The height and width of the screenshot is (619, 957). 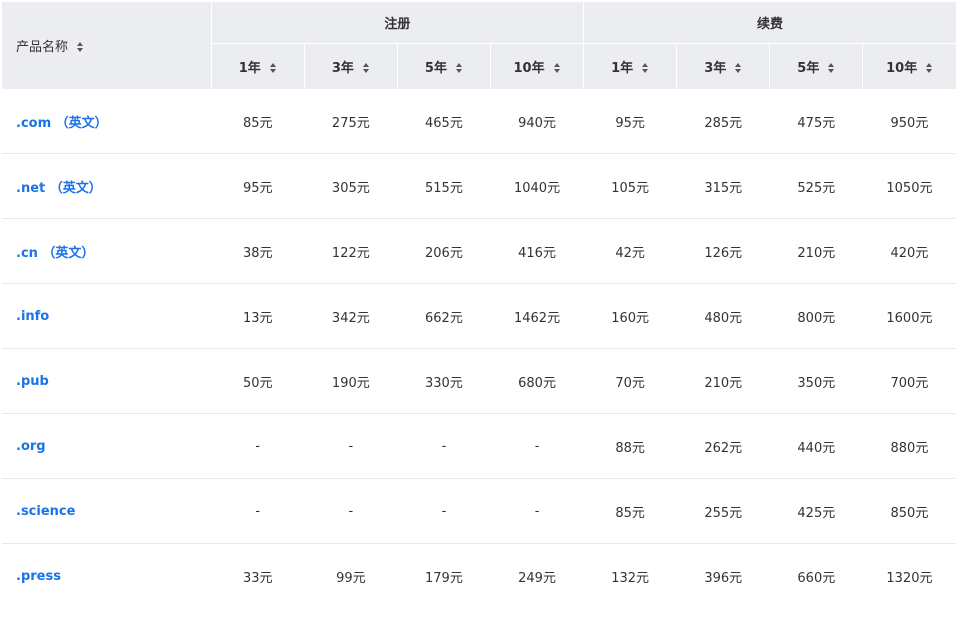 What do you see at coordinates (630, 446) in the screenshot?
I see `price-cell: 88元` at bounding box center [630, 446].